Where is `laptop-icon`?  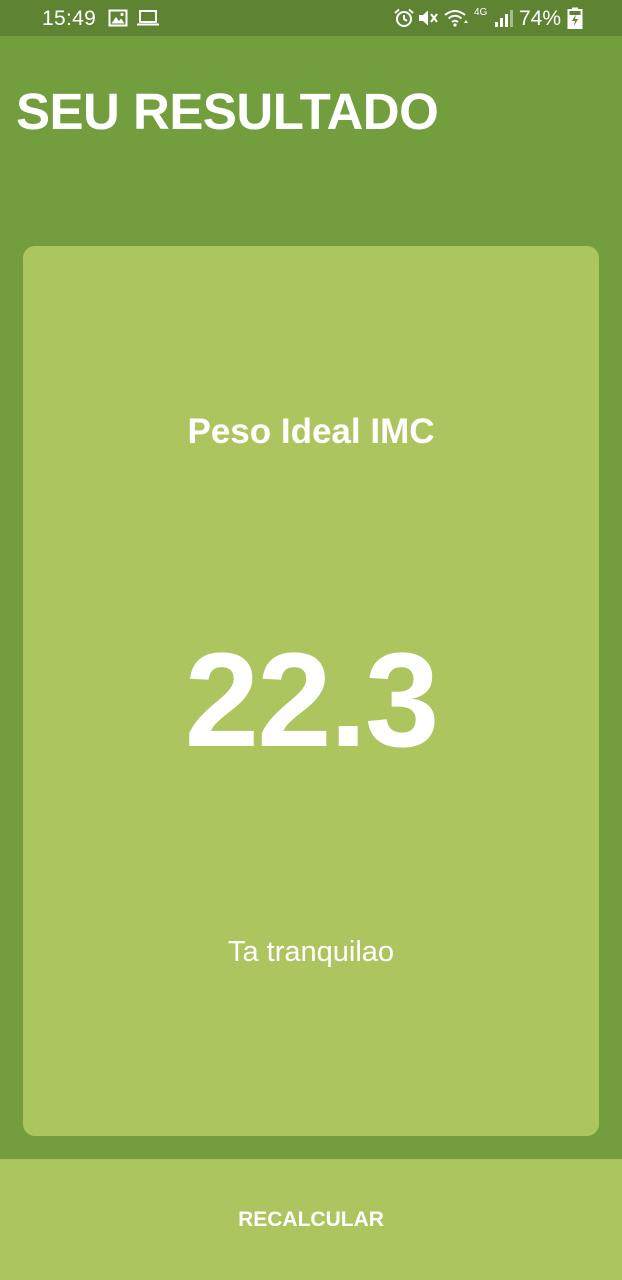
laptop-icon is located at coordinates (148, 18).